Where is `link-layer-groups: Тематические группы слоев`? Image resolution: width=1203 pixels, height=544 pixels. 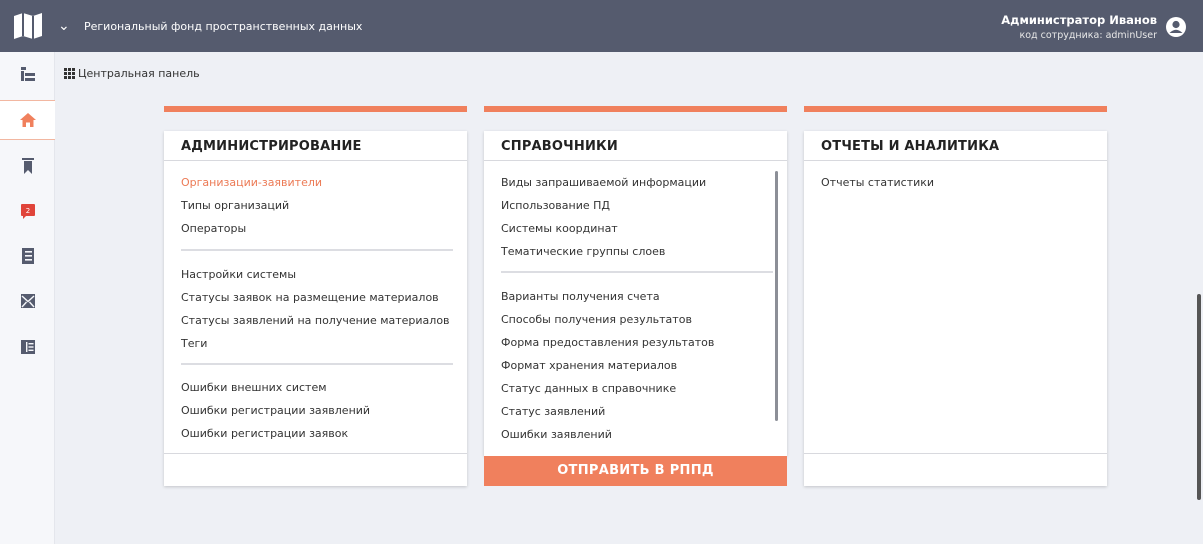
link-layer-groups: Тематические группы слоев is located at coordinates (583, 251).